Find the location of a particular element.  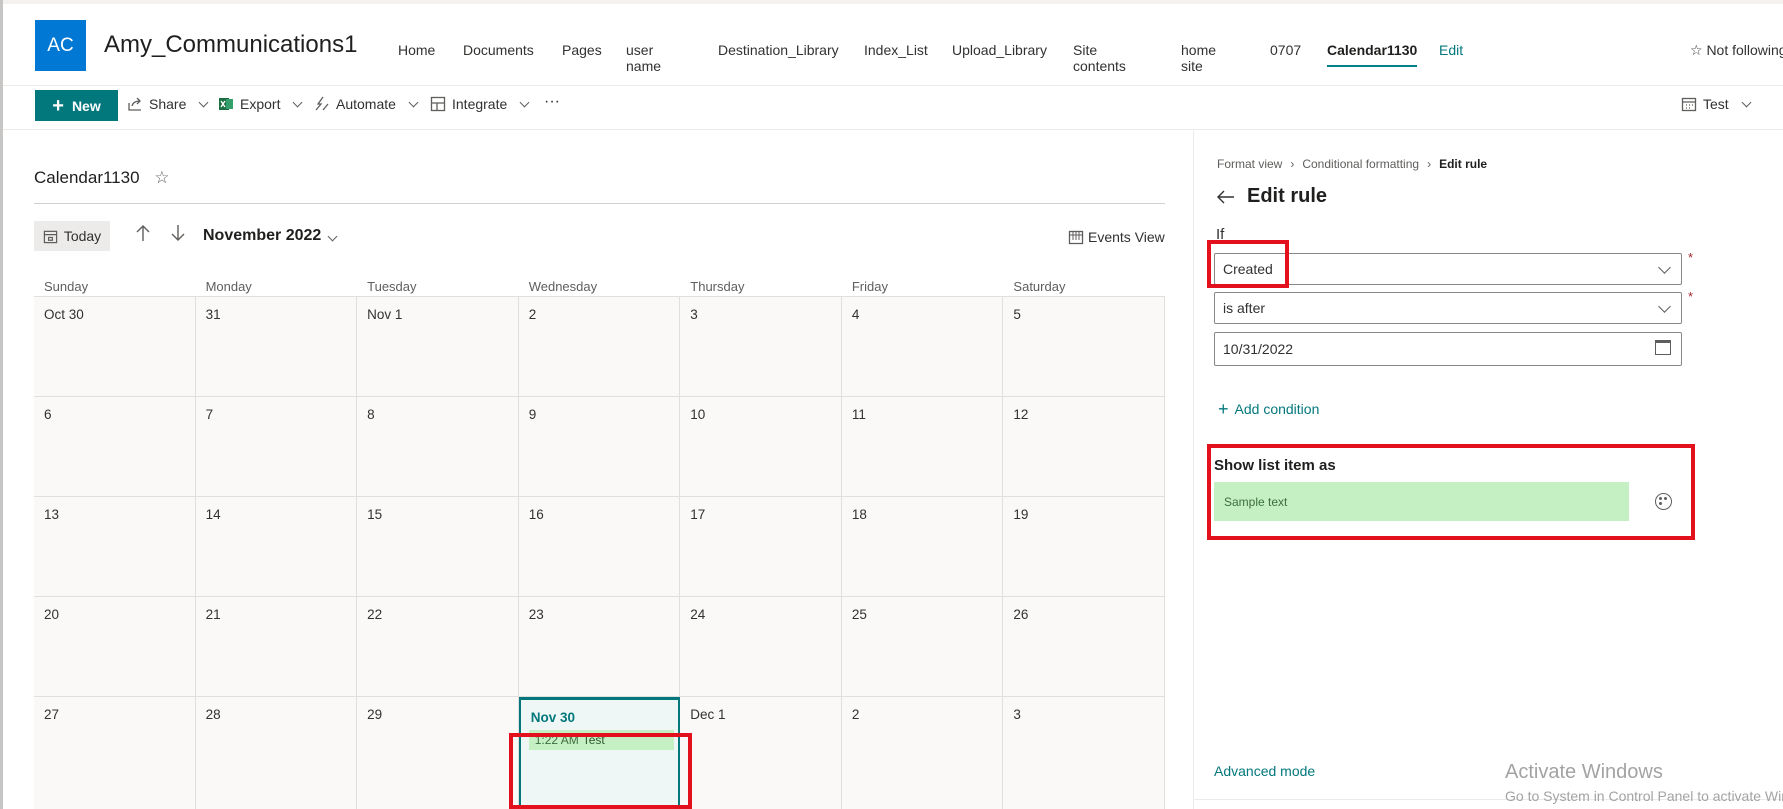

day-number: 16 is located at coordinates (536, 514).